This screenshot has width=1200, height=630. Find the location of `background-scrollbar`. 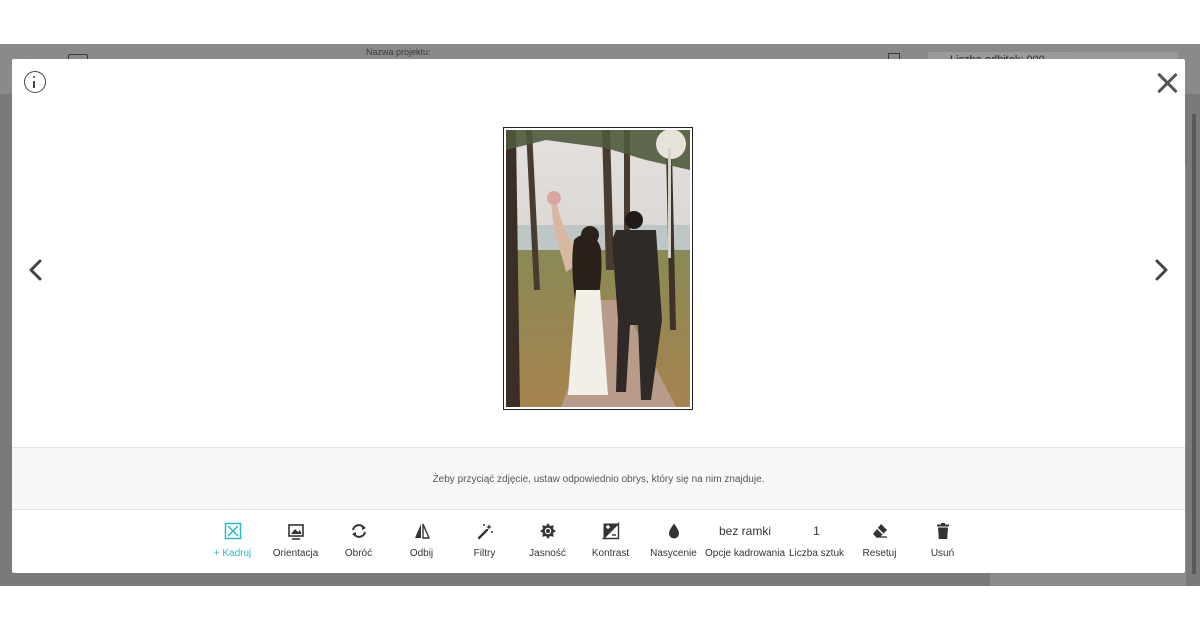

background-scrollbar is located at coordinates (1194, 344).